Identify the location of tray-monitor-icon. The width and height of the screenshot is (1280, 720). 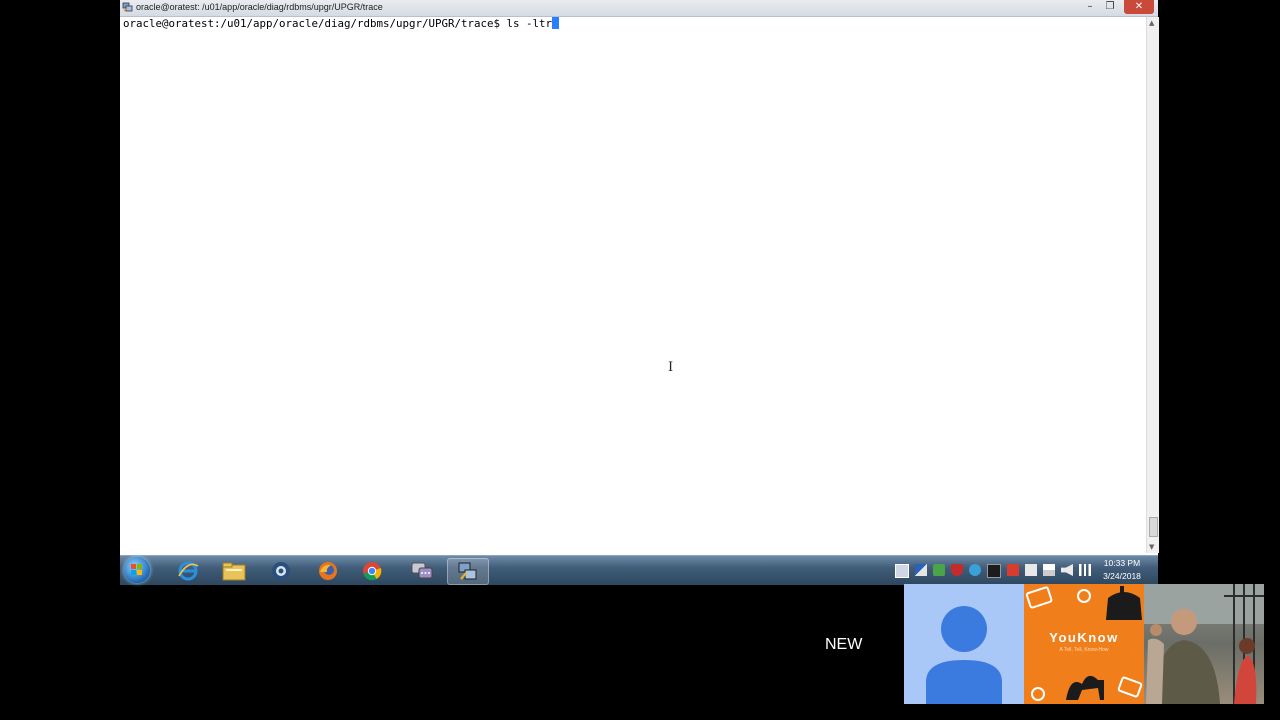
(994, 571).